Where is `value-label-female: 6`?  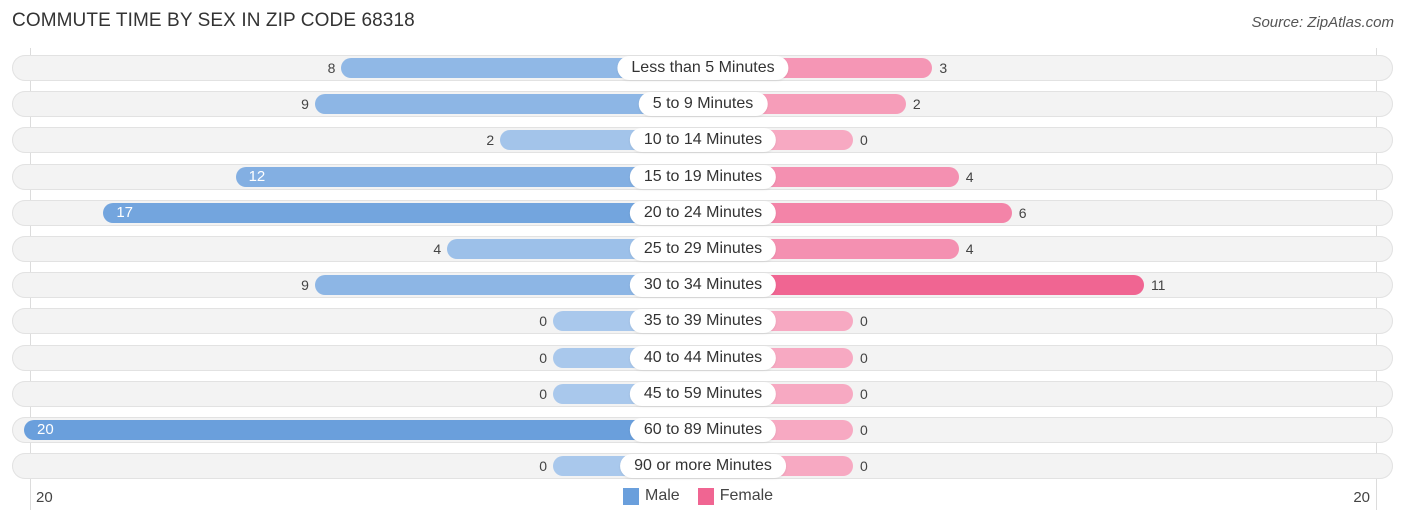 value-label-female: 6 is located at coordinates (1022, 212).